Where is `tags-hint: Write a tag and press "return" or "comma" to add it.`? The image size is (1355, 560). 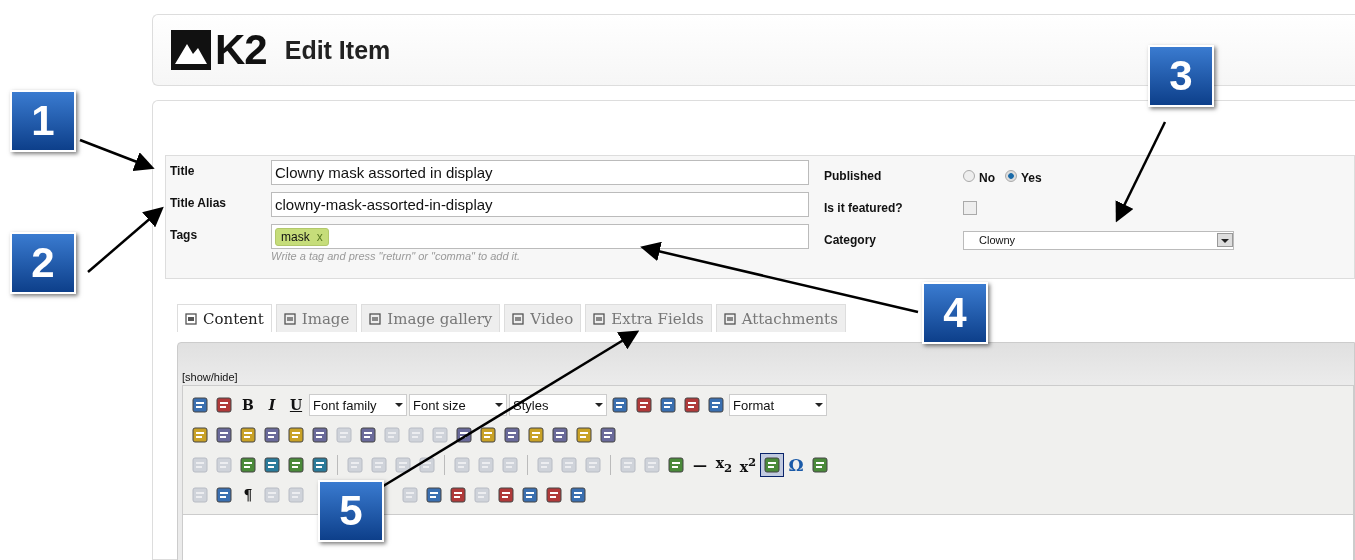
tags-hint: Write a tag and press "return" or "comma" to add it. is located at coordinates (396, 256).